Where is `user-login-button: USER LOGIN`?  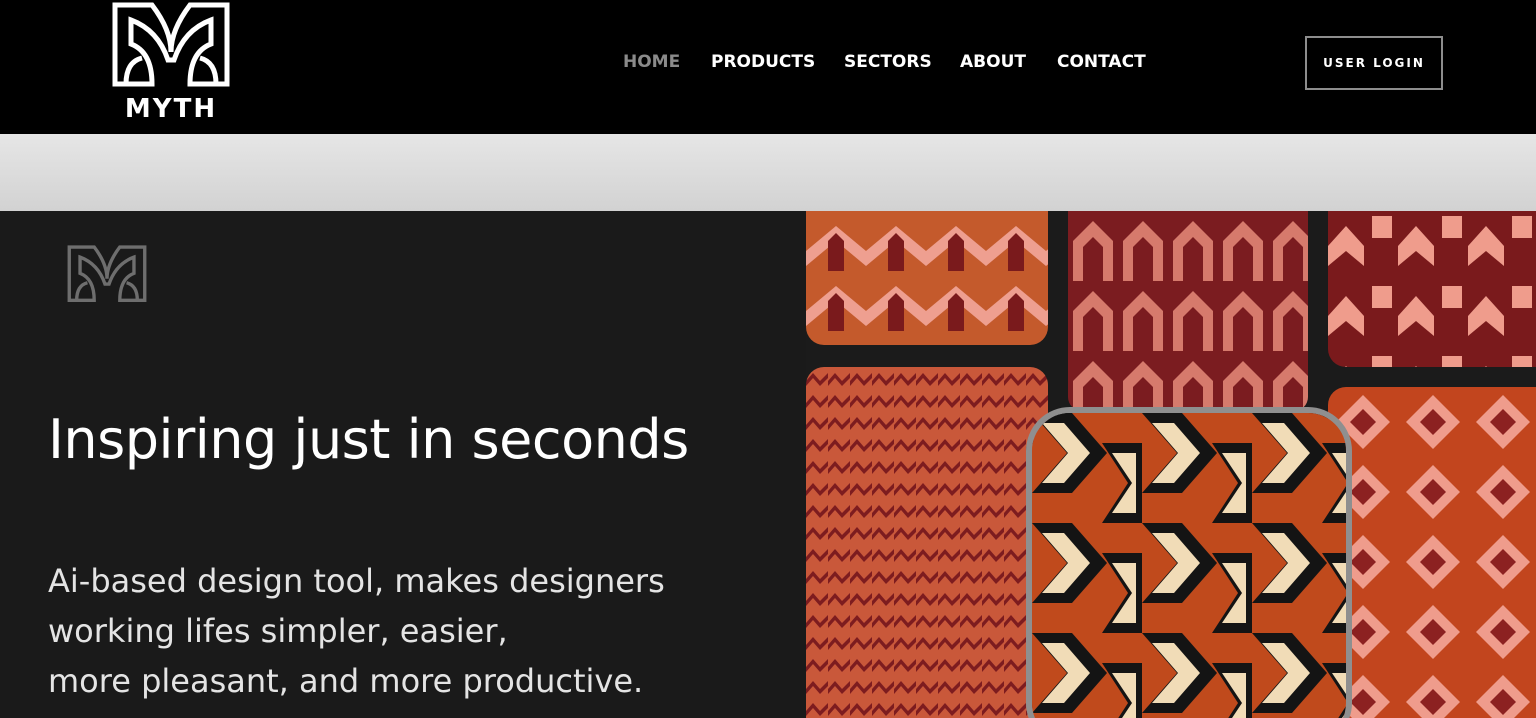 user-login-button: USER LOGIN is located at coordinates (1374, 63).